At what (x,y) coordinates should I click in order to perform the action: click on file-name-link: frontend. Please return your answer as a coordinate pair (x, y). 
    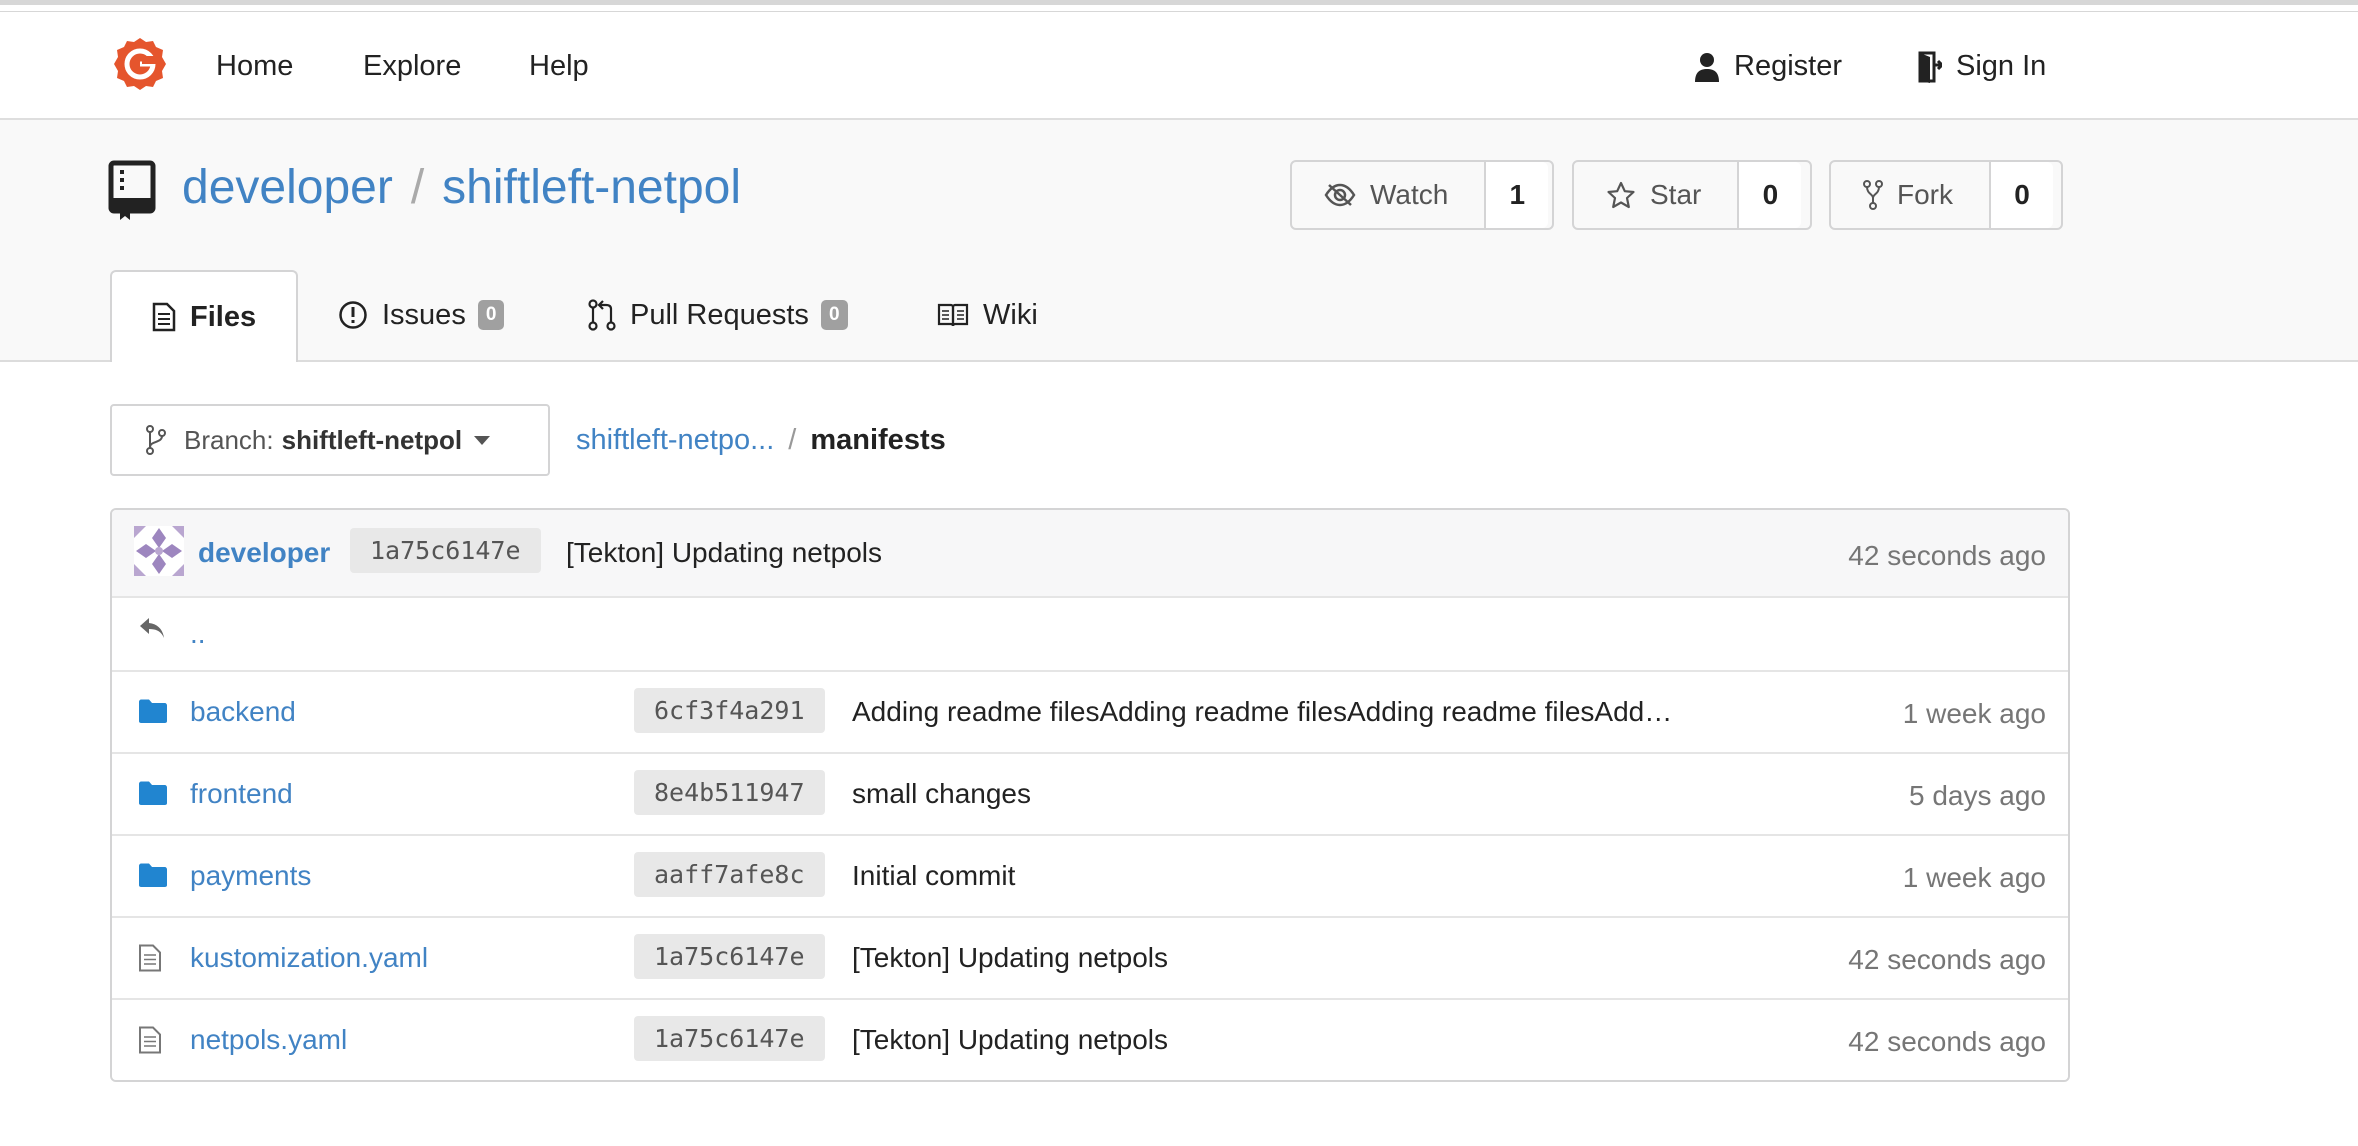
    Looking at the image, I should click on (241, 794).